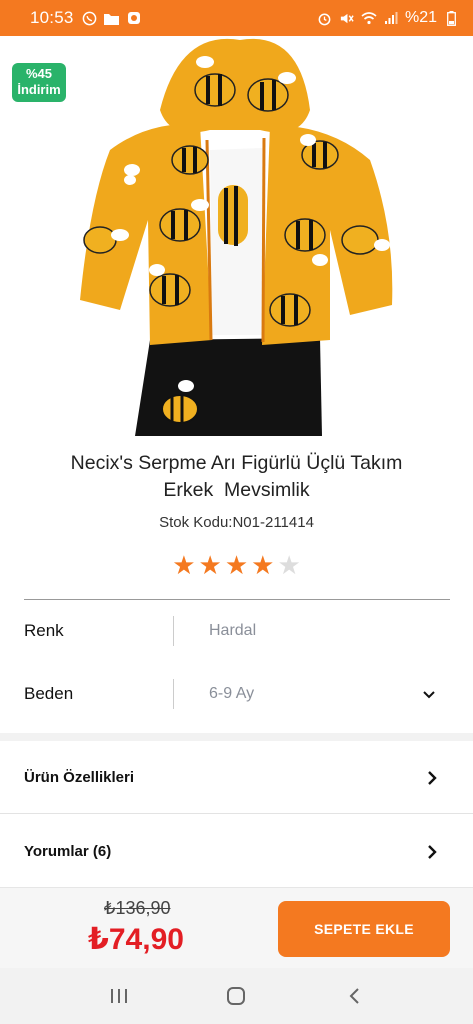  Describe the element at coordinates (52, 17) in the screenshot. I see `status-time: 10:53` at that location.